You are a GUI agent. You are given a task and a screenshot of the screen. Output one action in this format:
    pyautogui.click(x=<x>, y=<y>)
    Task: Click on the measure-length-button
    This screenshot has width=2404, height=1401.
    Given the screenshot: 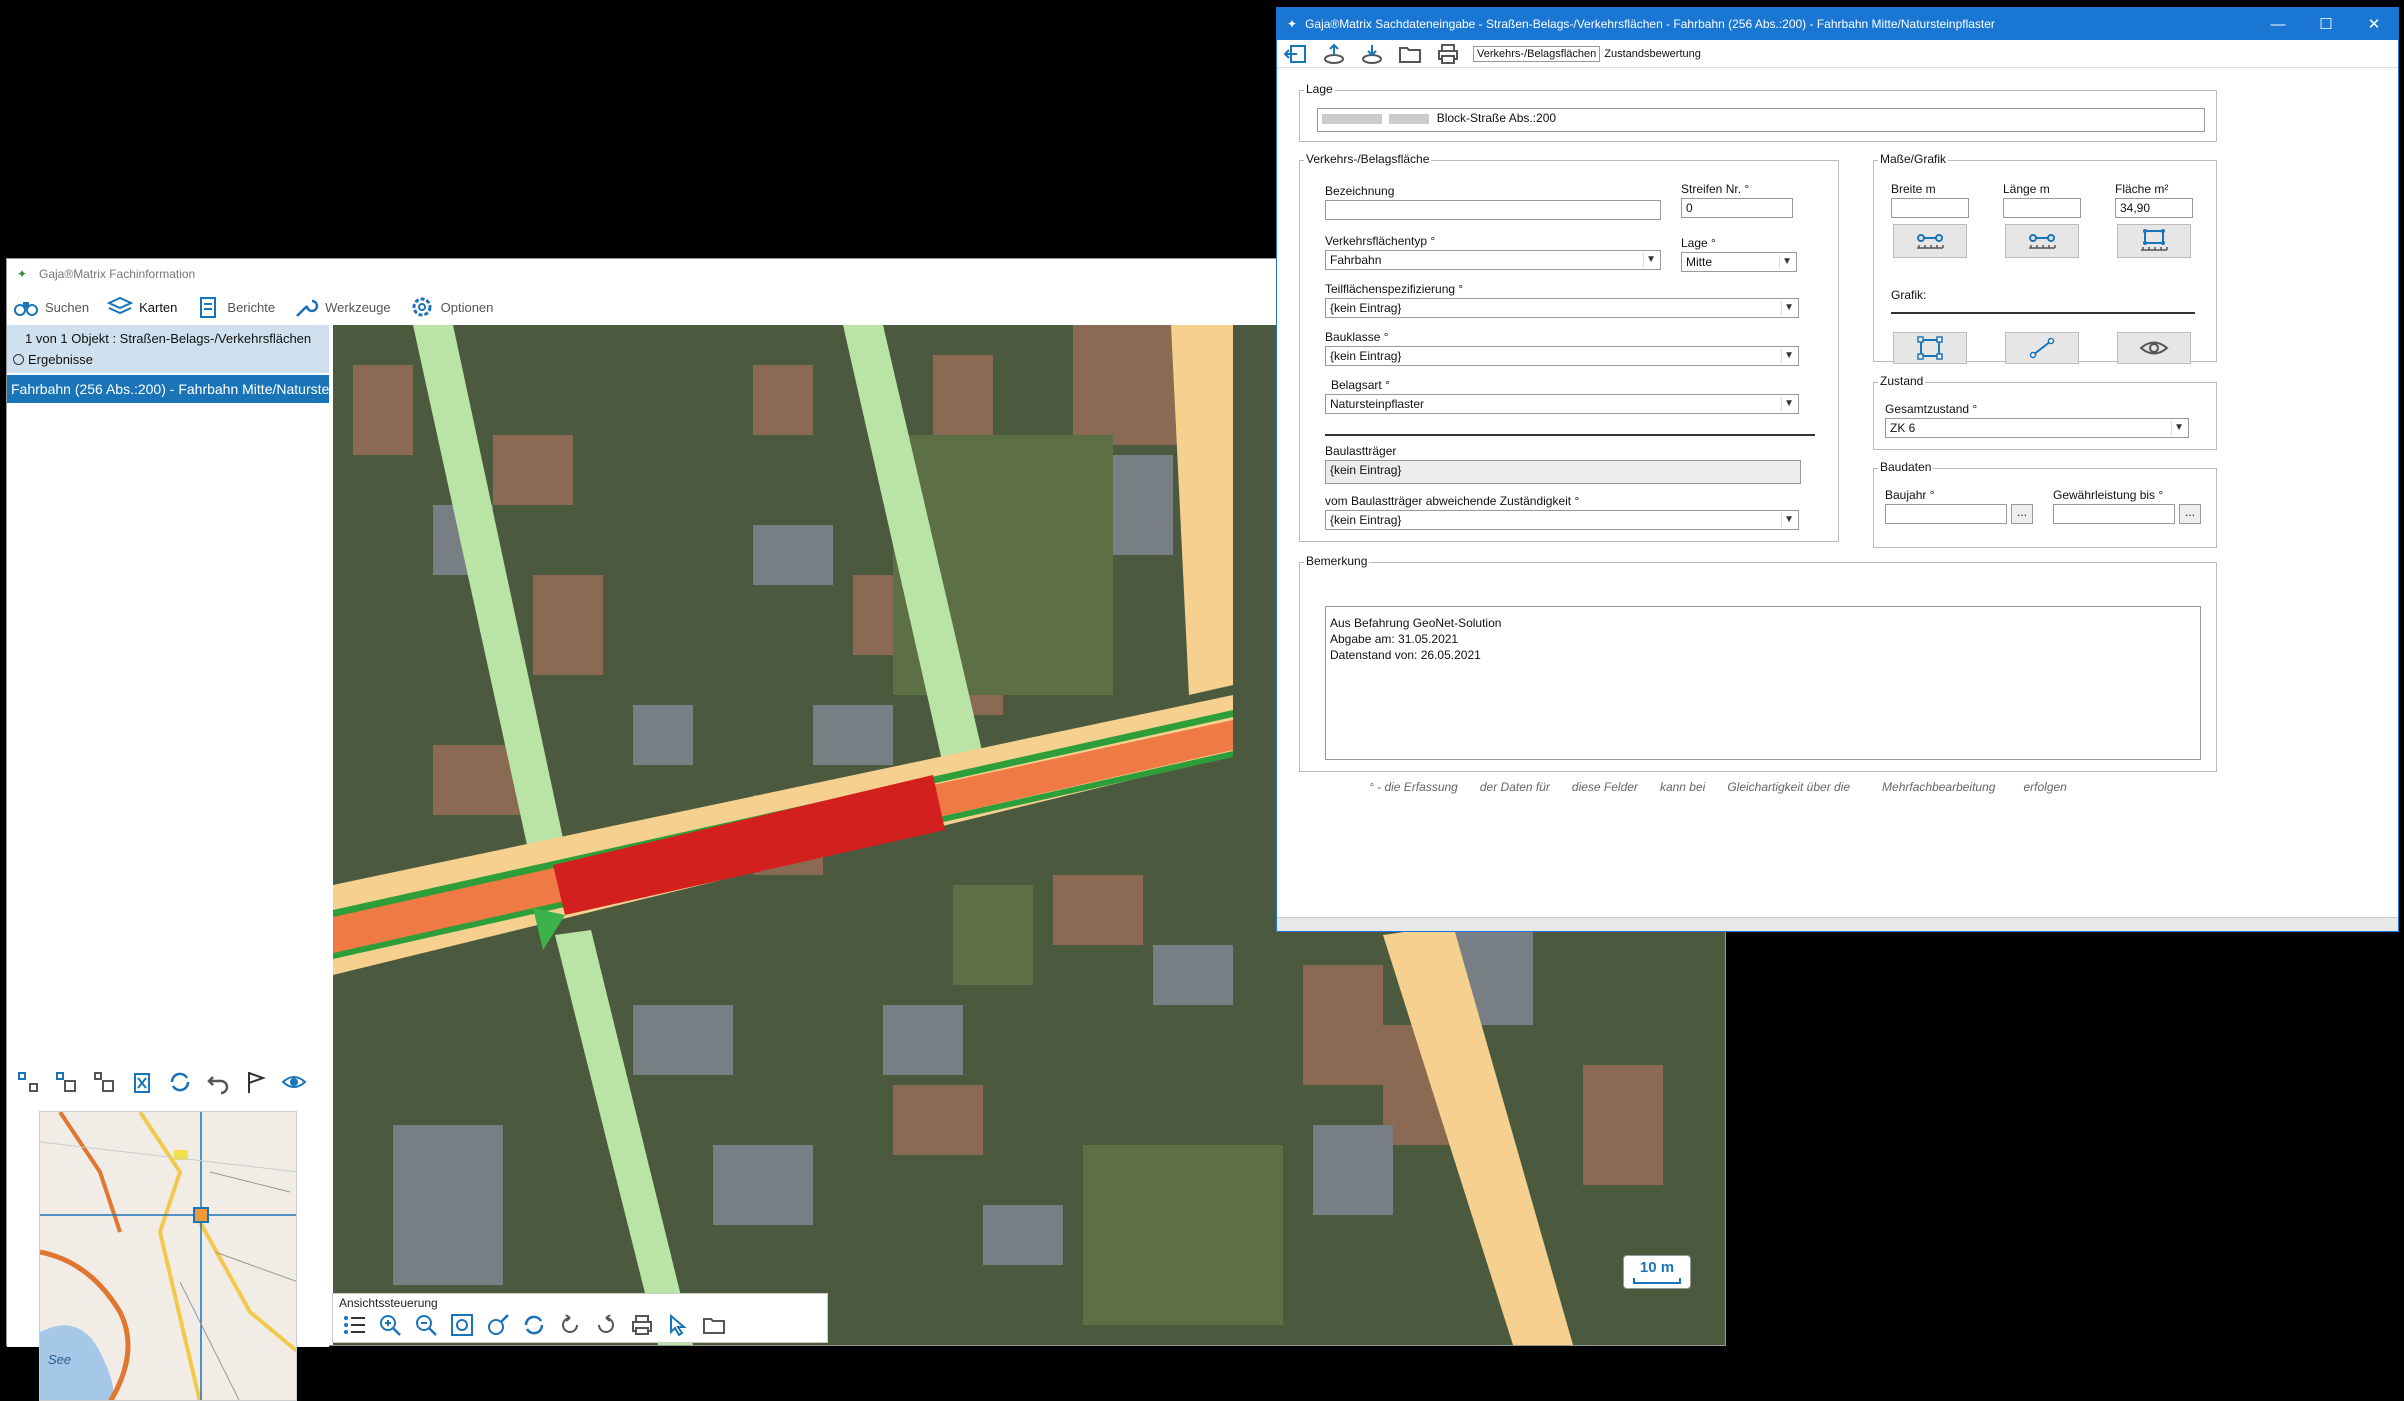 What is the action you would take?
    pyautogui.click(x=2042, y=241)
    